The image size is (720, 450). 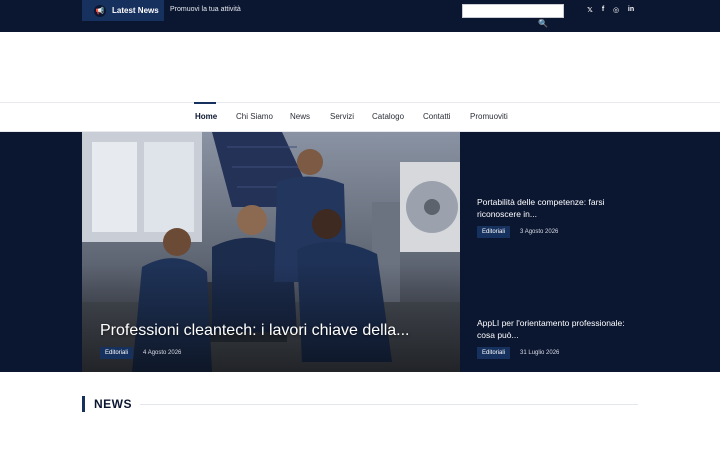 I want to click on linkedin-icon: in, so click(x=631, y=9).